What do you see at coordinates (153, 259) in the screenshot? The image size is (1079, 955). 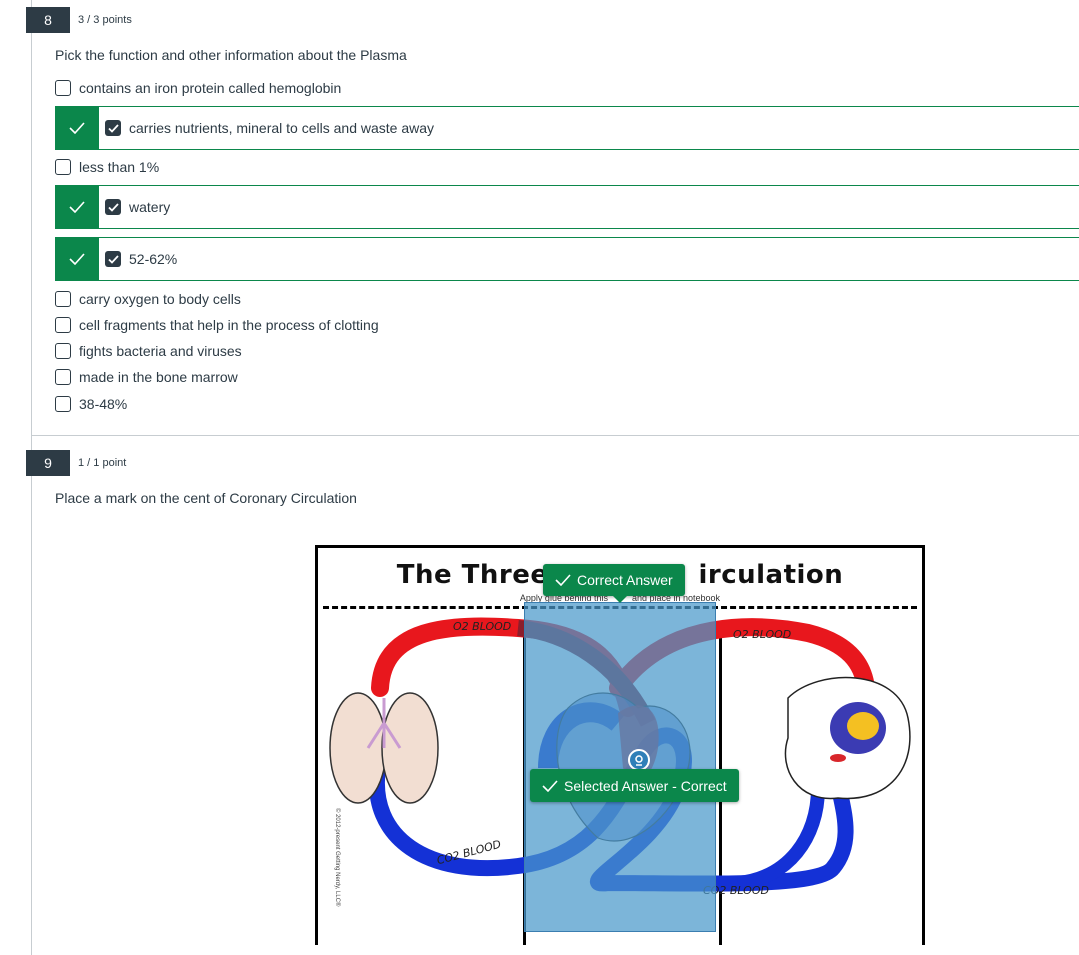 I see `answer-label: 52-62%` at bounding box center [153, 259].